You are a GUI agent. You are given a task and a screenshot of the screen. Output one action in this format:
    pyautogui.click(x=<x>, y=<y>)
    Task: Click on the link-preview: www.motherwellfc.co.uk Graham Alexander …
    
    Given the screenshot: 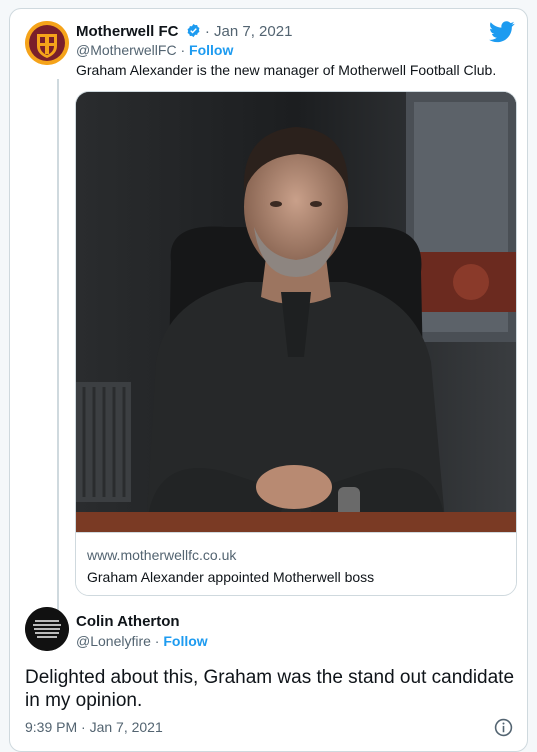 What is the action you would take?
    pyautogui.click(x=296, y=563)
    